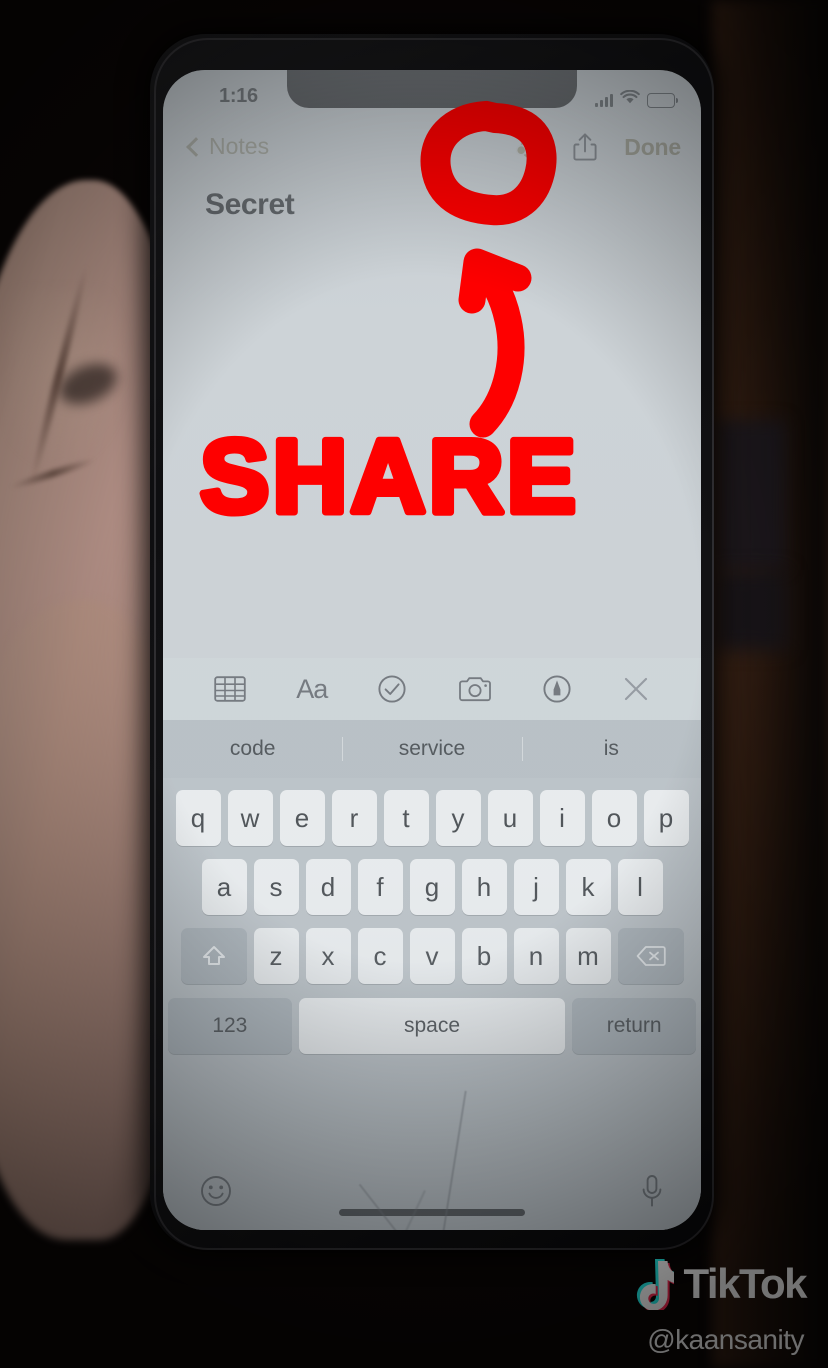 The image size is (828, 1368). I want to click on keyboard-bottom-bar, so click(432, 1193).